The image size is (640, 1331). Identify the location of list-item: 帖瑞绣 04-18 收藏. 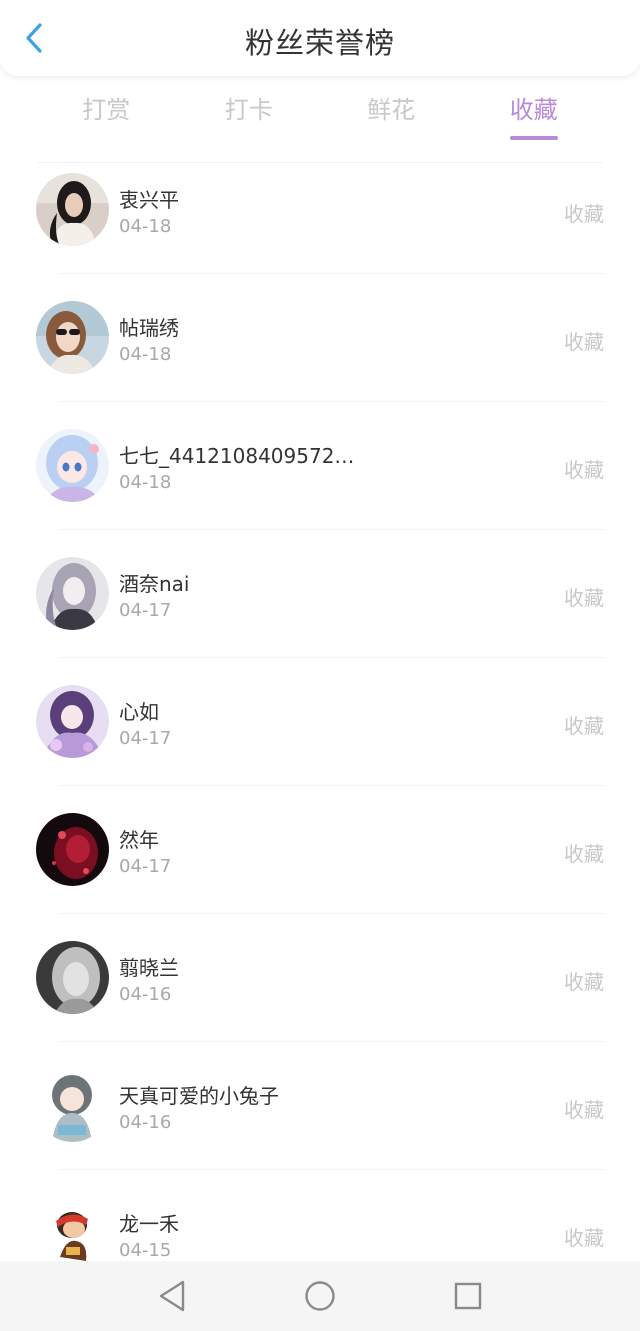
(320, 338).